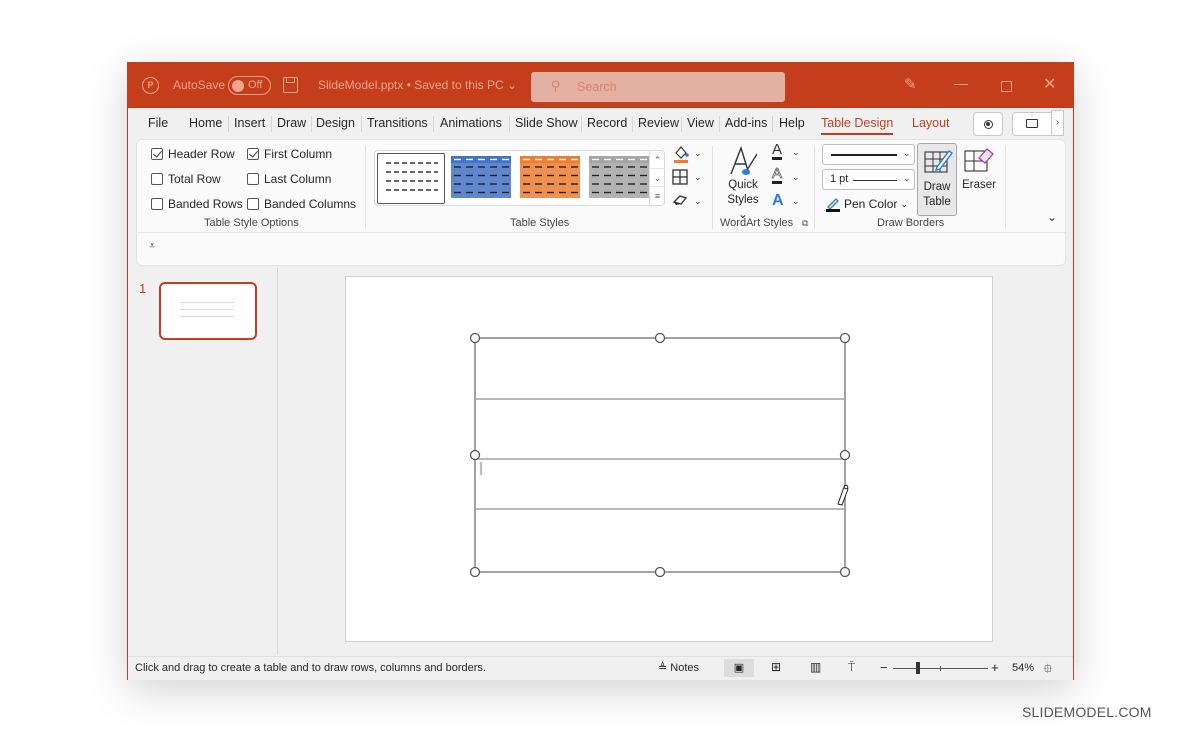  Describe the element at coordinates (397, 123) in the screenshot. I see `tab-transitions: Transitions` at that location.